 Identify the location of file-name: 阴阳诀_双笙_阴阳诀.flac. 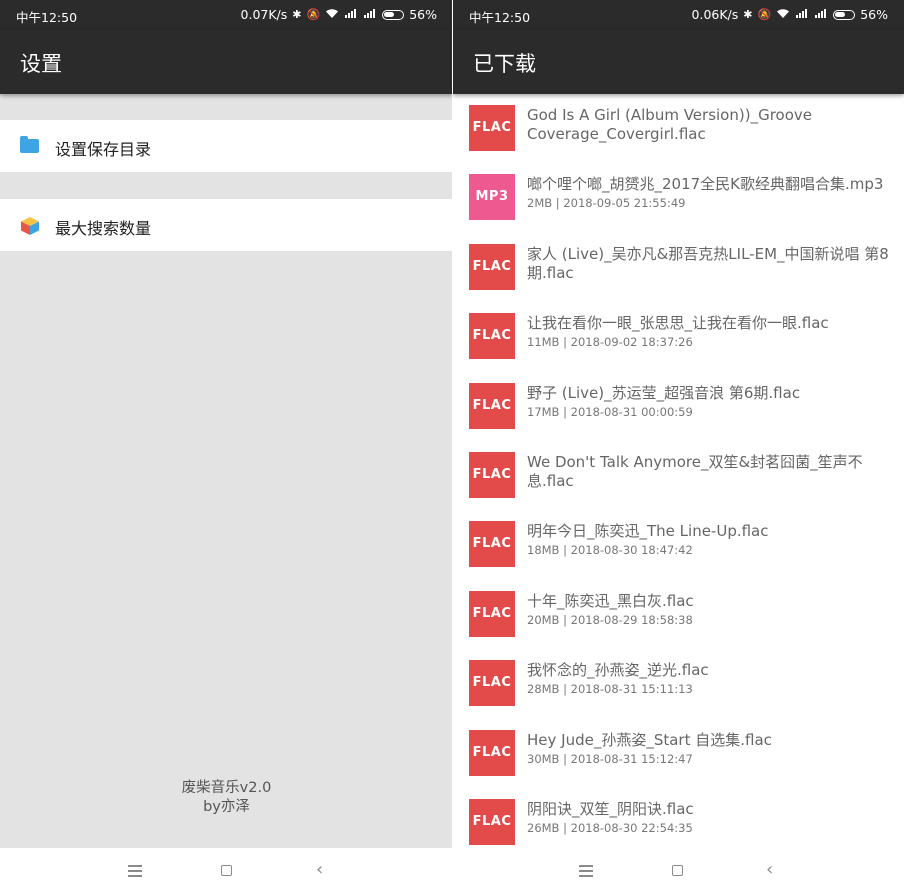
(610, 809).